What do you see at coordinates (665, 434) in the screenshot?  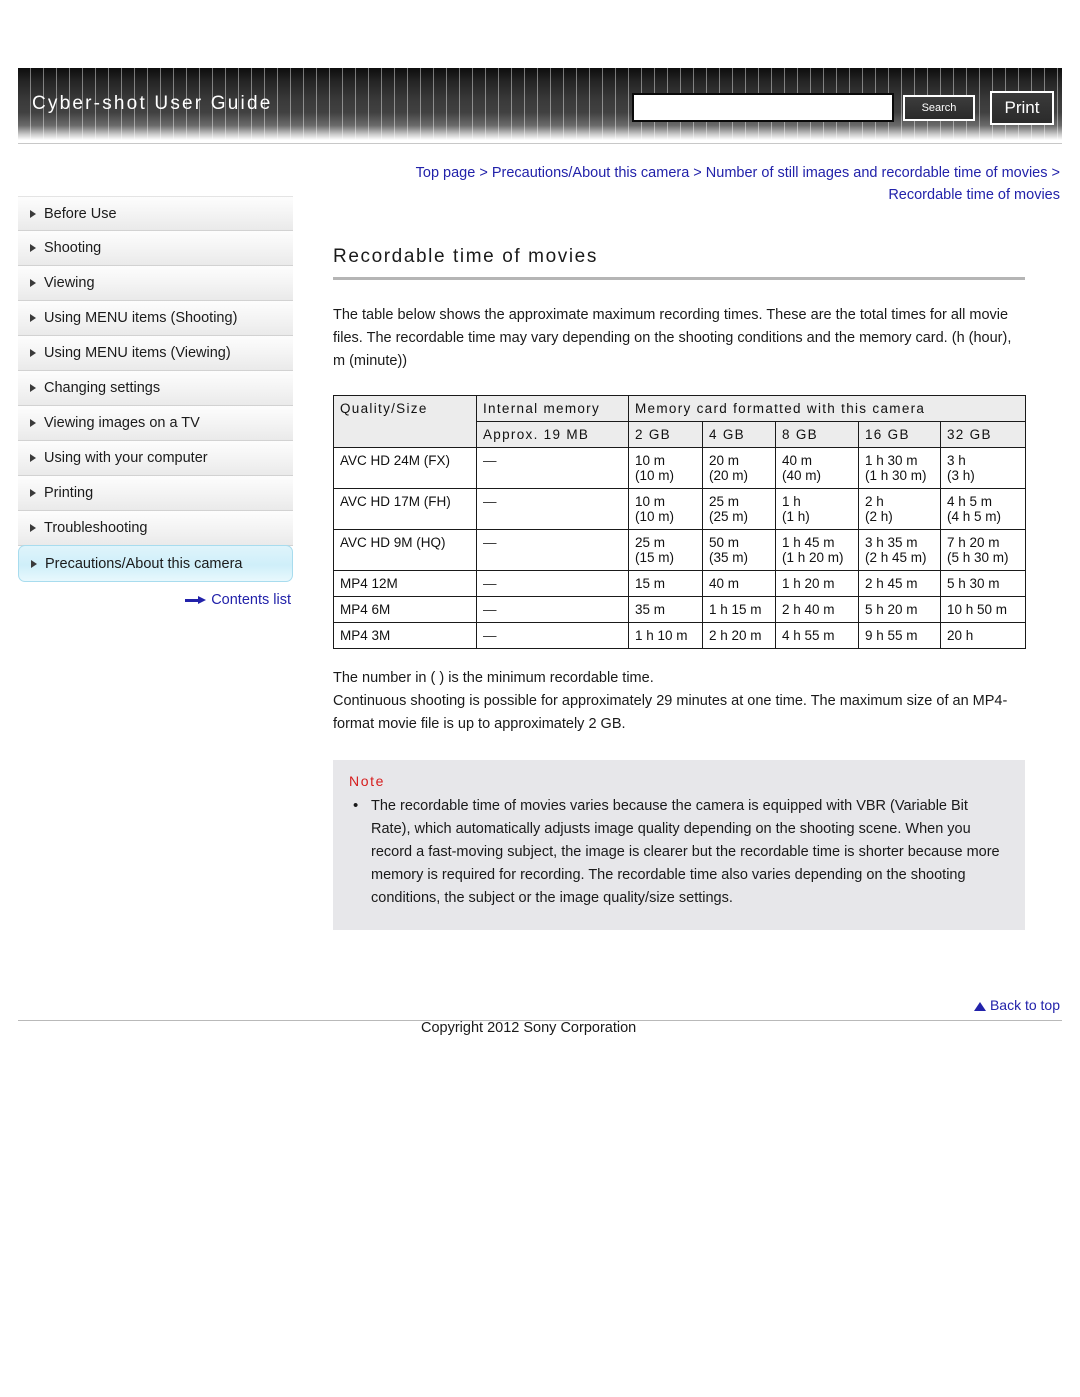 I see `sub-header-cell: 2 GB` at bounding box center [665, 434].